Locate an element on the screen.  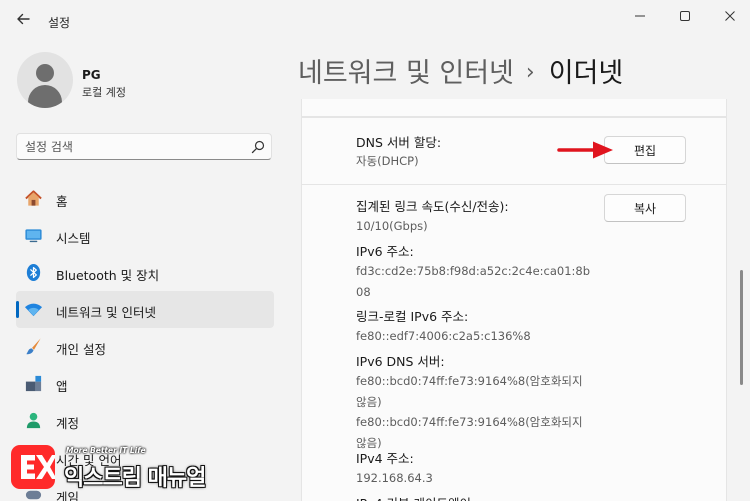
edit-dns-button: 편집 is located at coordinates (645, 150).